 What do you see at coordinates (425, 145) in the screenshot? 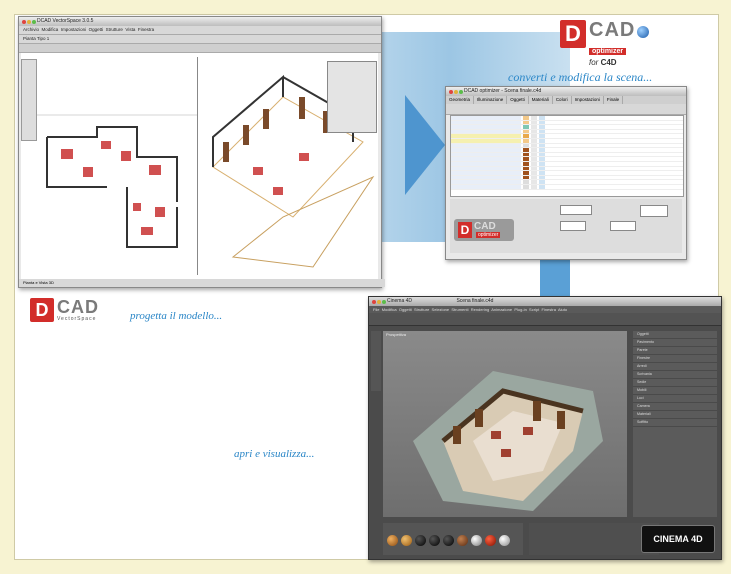
I see `arrow-right-graphic` at bounding box center [425, 145].